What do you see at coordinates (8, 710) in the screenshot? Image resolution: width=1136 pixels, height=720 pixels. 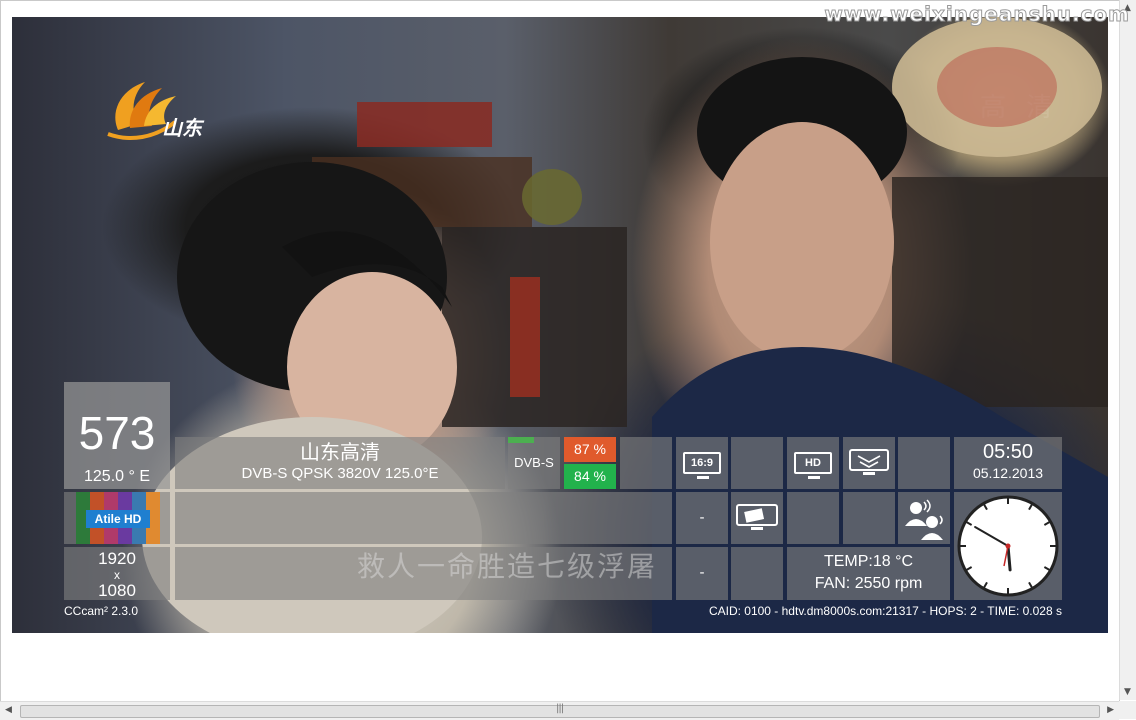 I see `scroll-left-icon: ◀` at bounding box center [8, 710].